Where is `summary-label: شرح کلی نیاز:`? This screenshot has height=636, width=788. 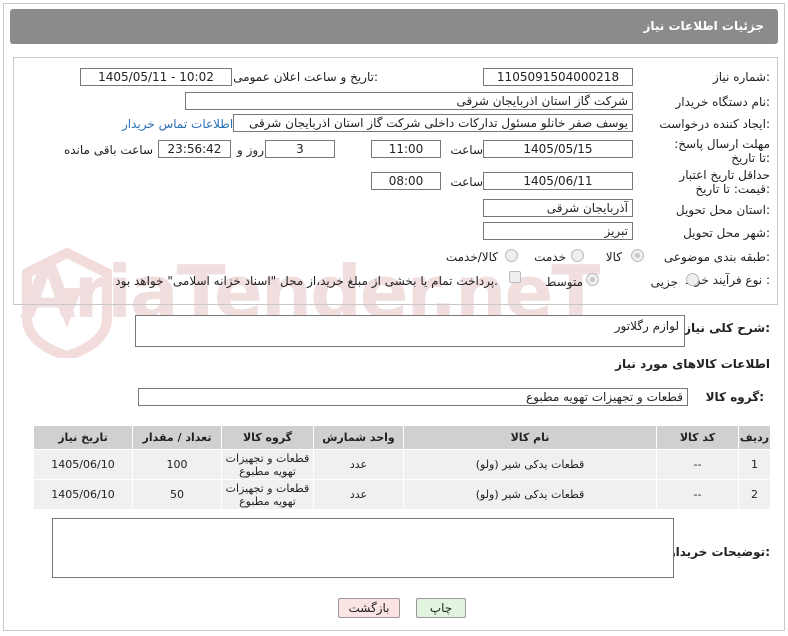 summary-label: شرح کلی نیاز: is located at coordinates (727, 328).